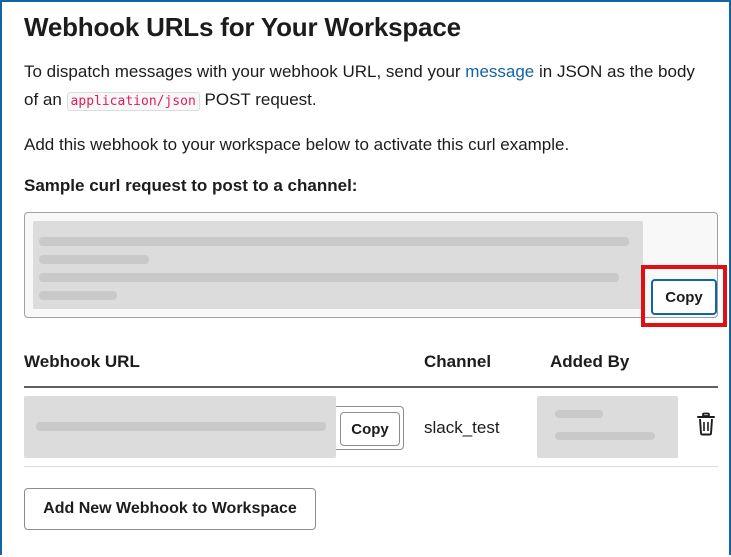 Image resolution: width=731 pixels, height=557 pixels. What do you see at coordinates (338, 265) in the screenshot?
I see `redacted-curl-text` at bounding box center [338, 265].